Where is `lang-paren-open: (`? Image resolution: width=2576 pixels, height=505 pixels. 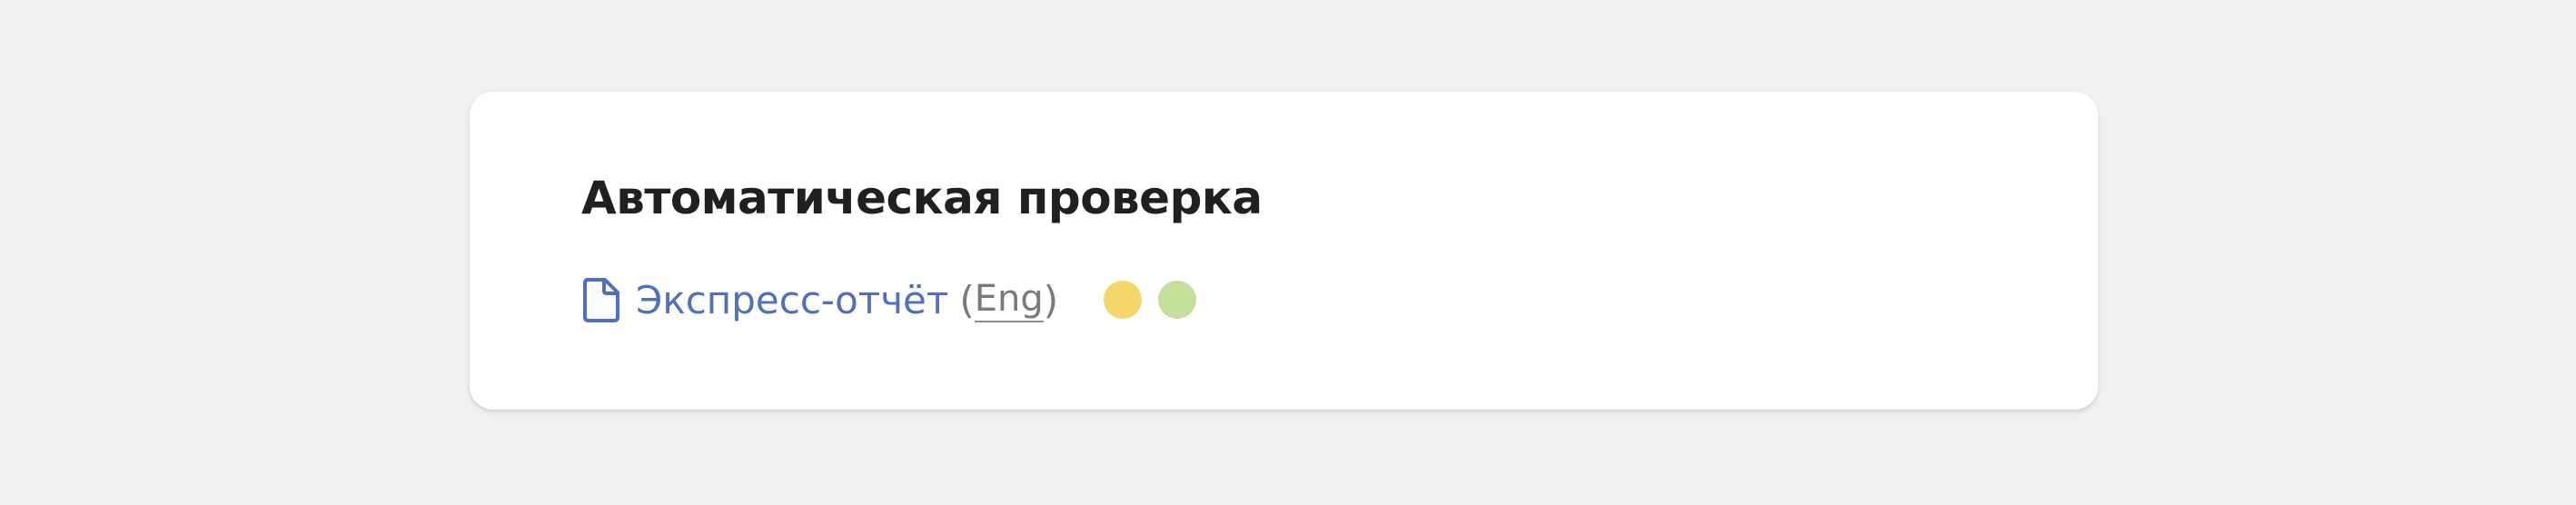
lang-paren-open: ( is located at coordinates (967, 299).